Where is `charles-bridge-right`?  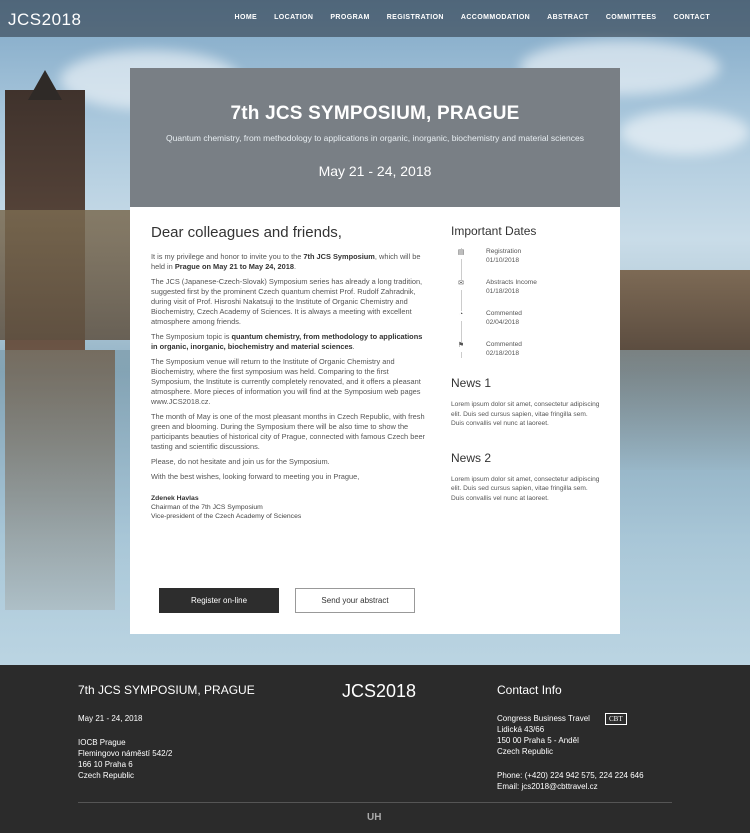
charles-bridge-right is located at coordinates (685, 310).